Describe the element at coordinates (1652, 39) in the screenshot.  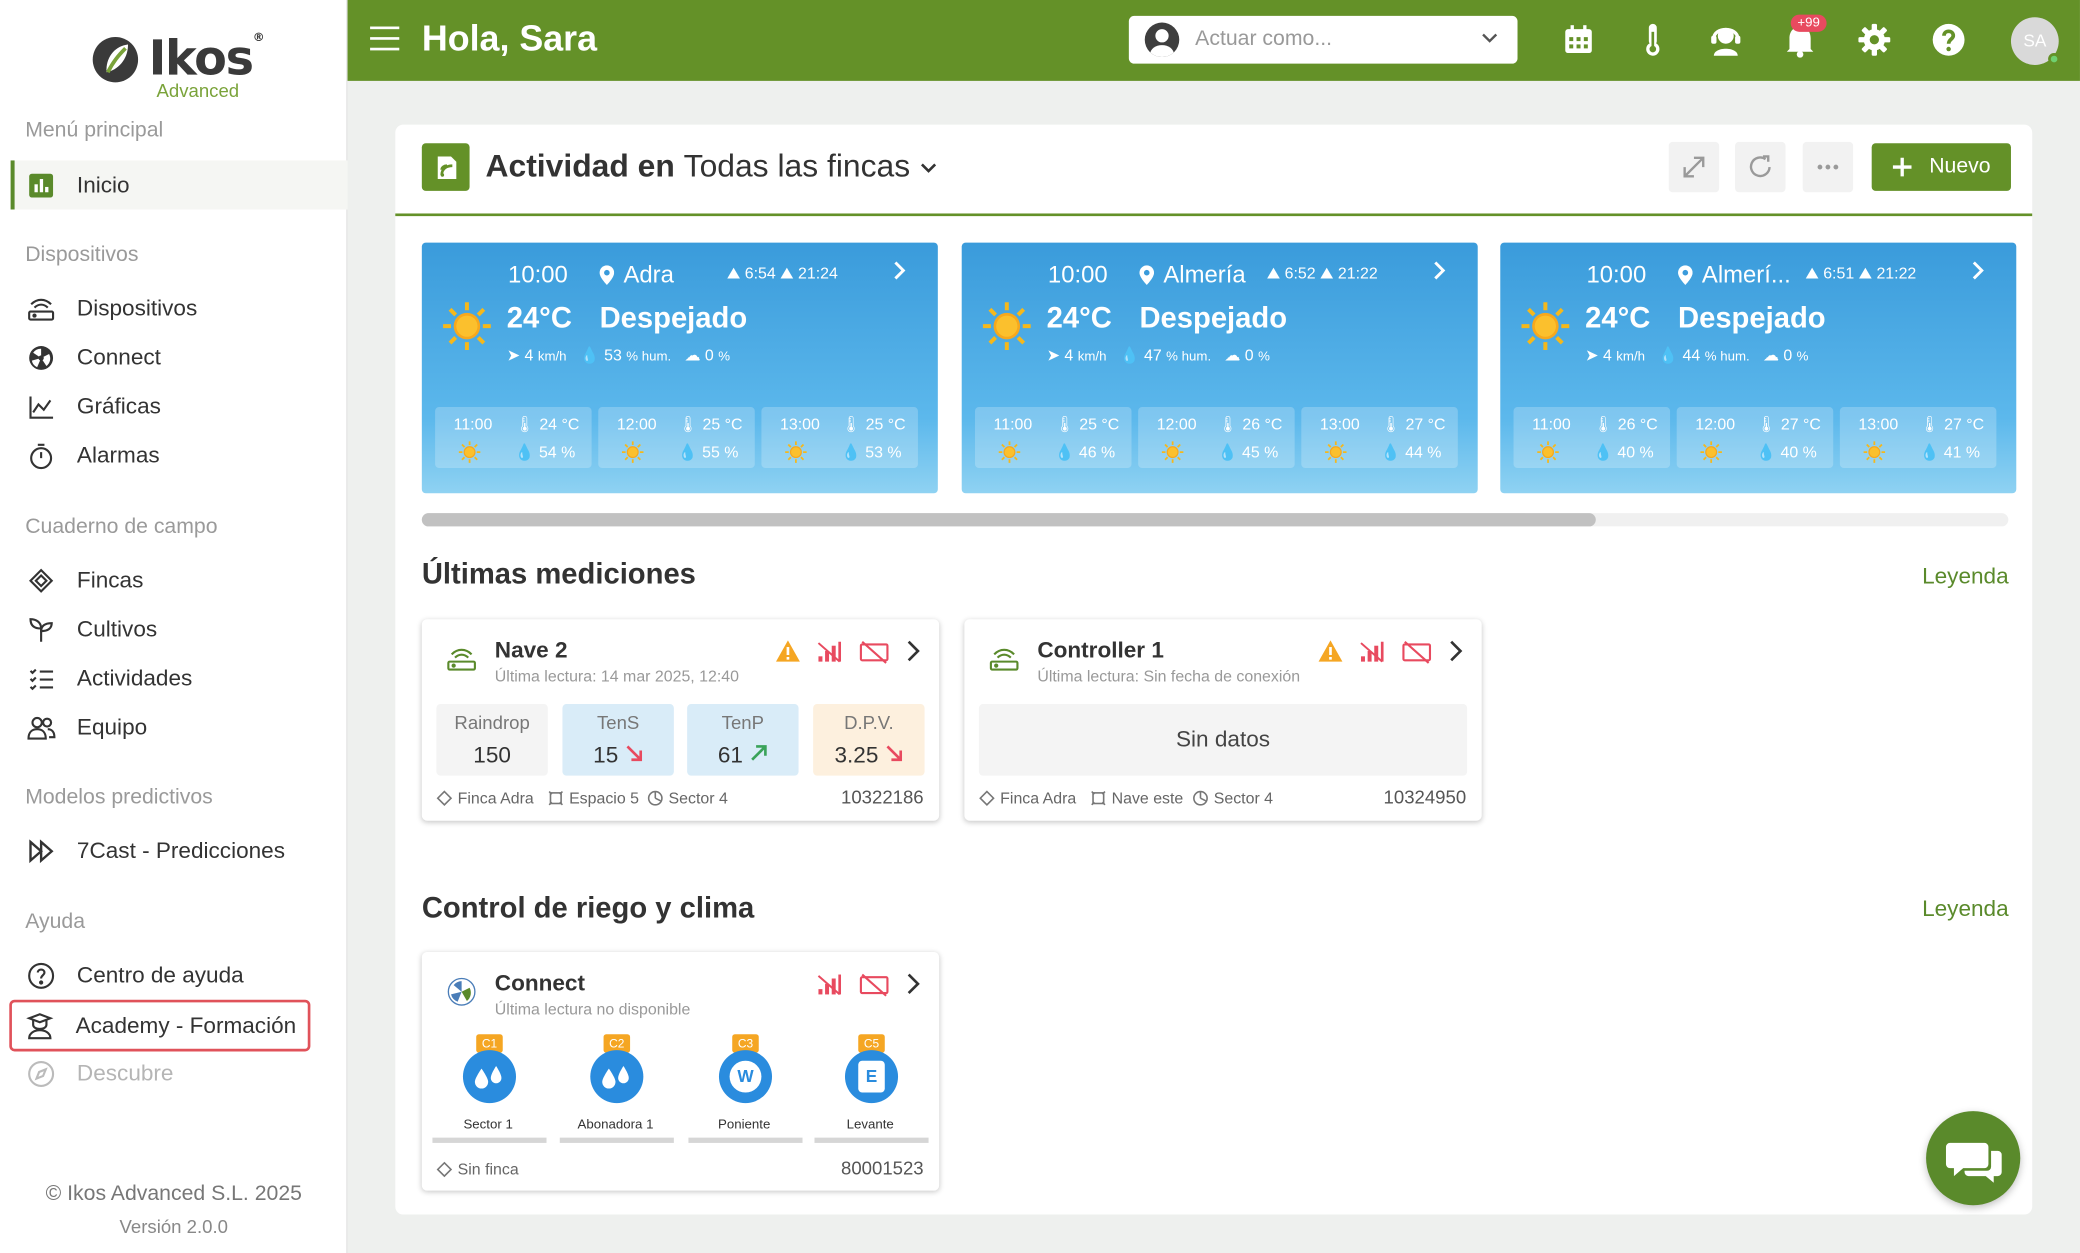
I see `thermometer-icon` at that location.